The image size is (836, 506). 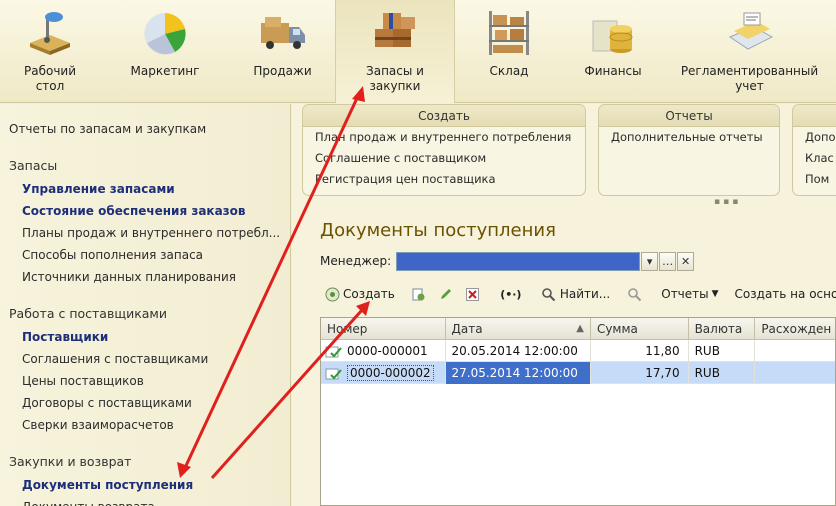 I want to click on nav-item-replenishment-methods: Способы пополнения запаса, so click(x=145, y=255).